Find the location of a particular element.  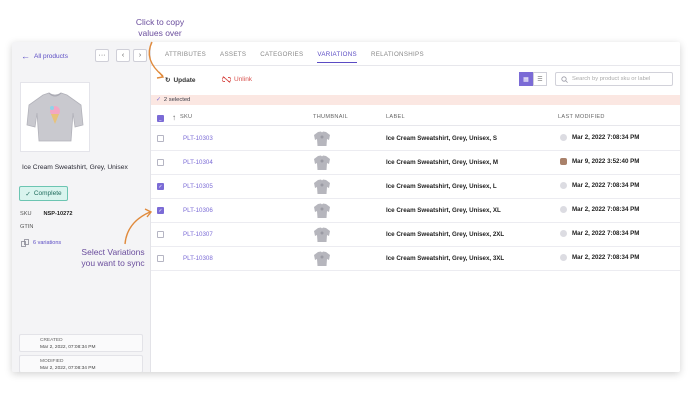

annotation-copy-values: Click to copy values over is located at coordinates (160, 28).